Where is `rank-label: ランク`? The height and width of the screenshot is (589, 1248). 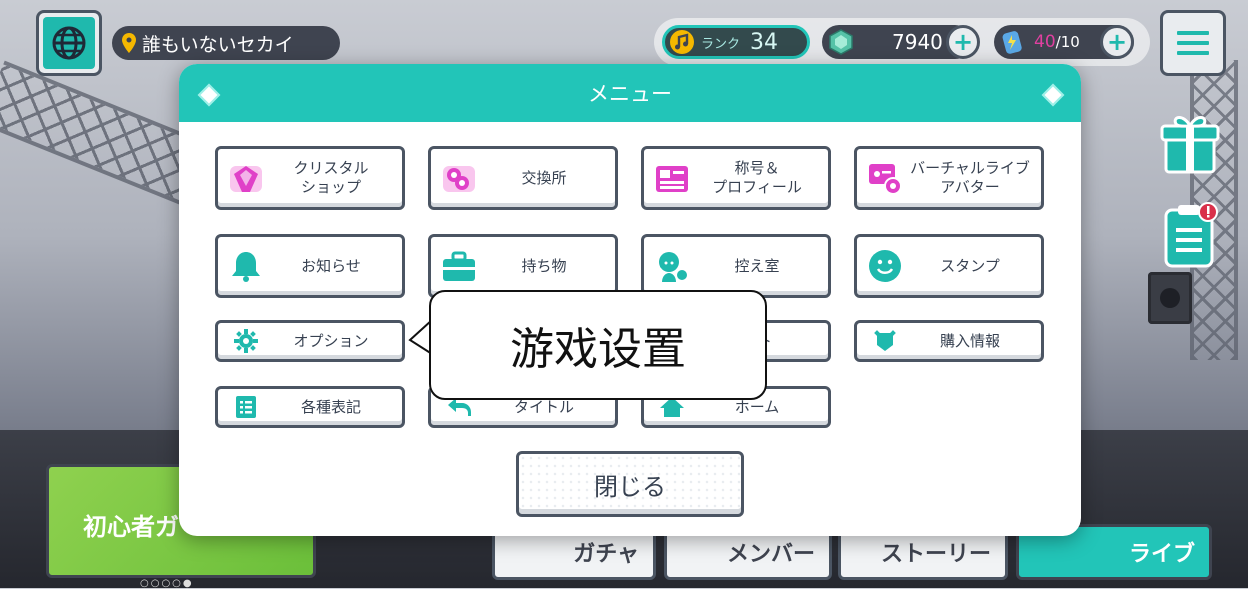 rank-label: ランク is located at coordinates (721, 44).